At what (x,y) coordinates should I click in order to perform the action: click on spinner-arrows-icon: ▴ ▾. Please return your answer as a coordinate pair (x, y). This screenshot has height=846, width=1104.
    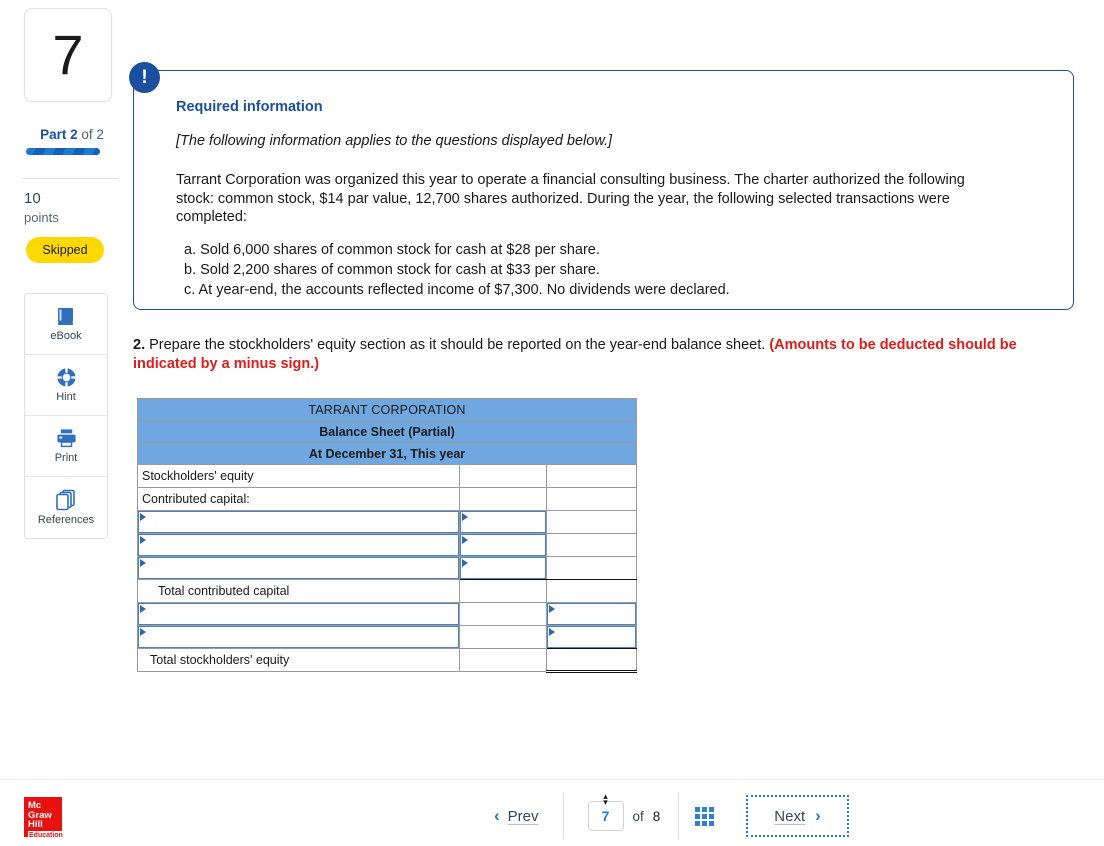
    Looking at the image, I should click on (605, 799).